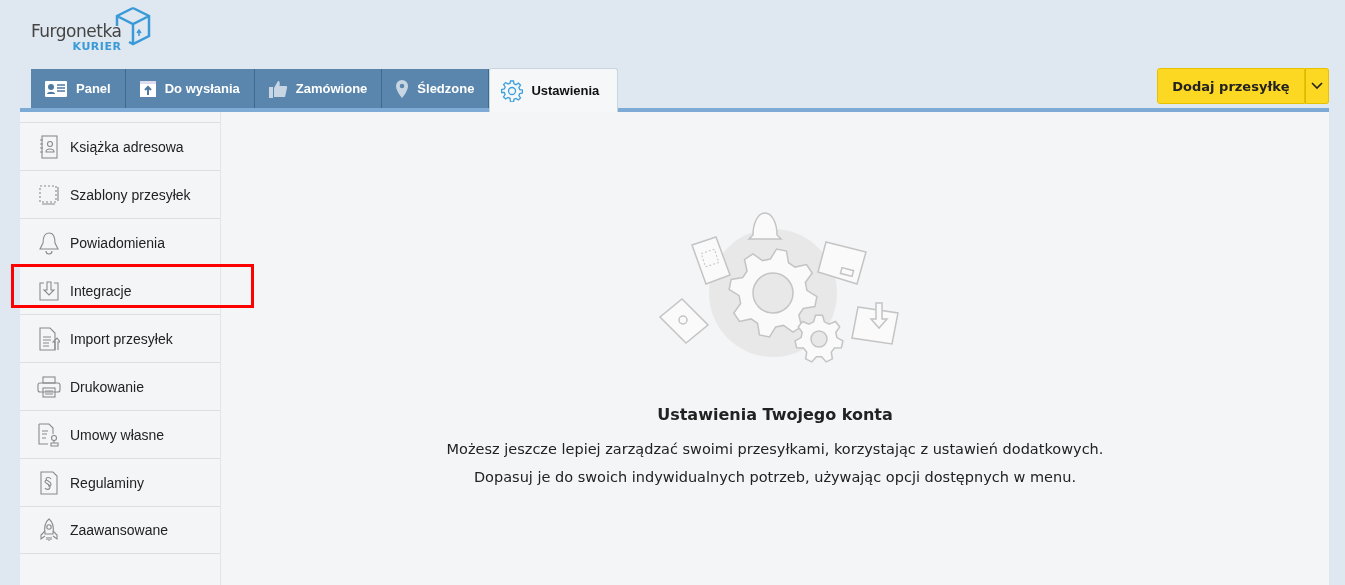 This screenshot has height=585, width=1345. What do you see at coordinates (436, 88) in the screenshot?
I see `nav-tab: Śledzone` at bounding box center [436, 88].